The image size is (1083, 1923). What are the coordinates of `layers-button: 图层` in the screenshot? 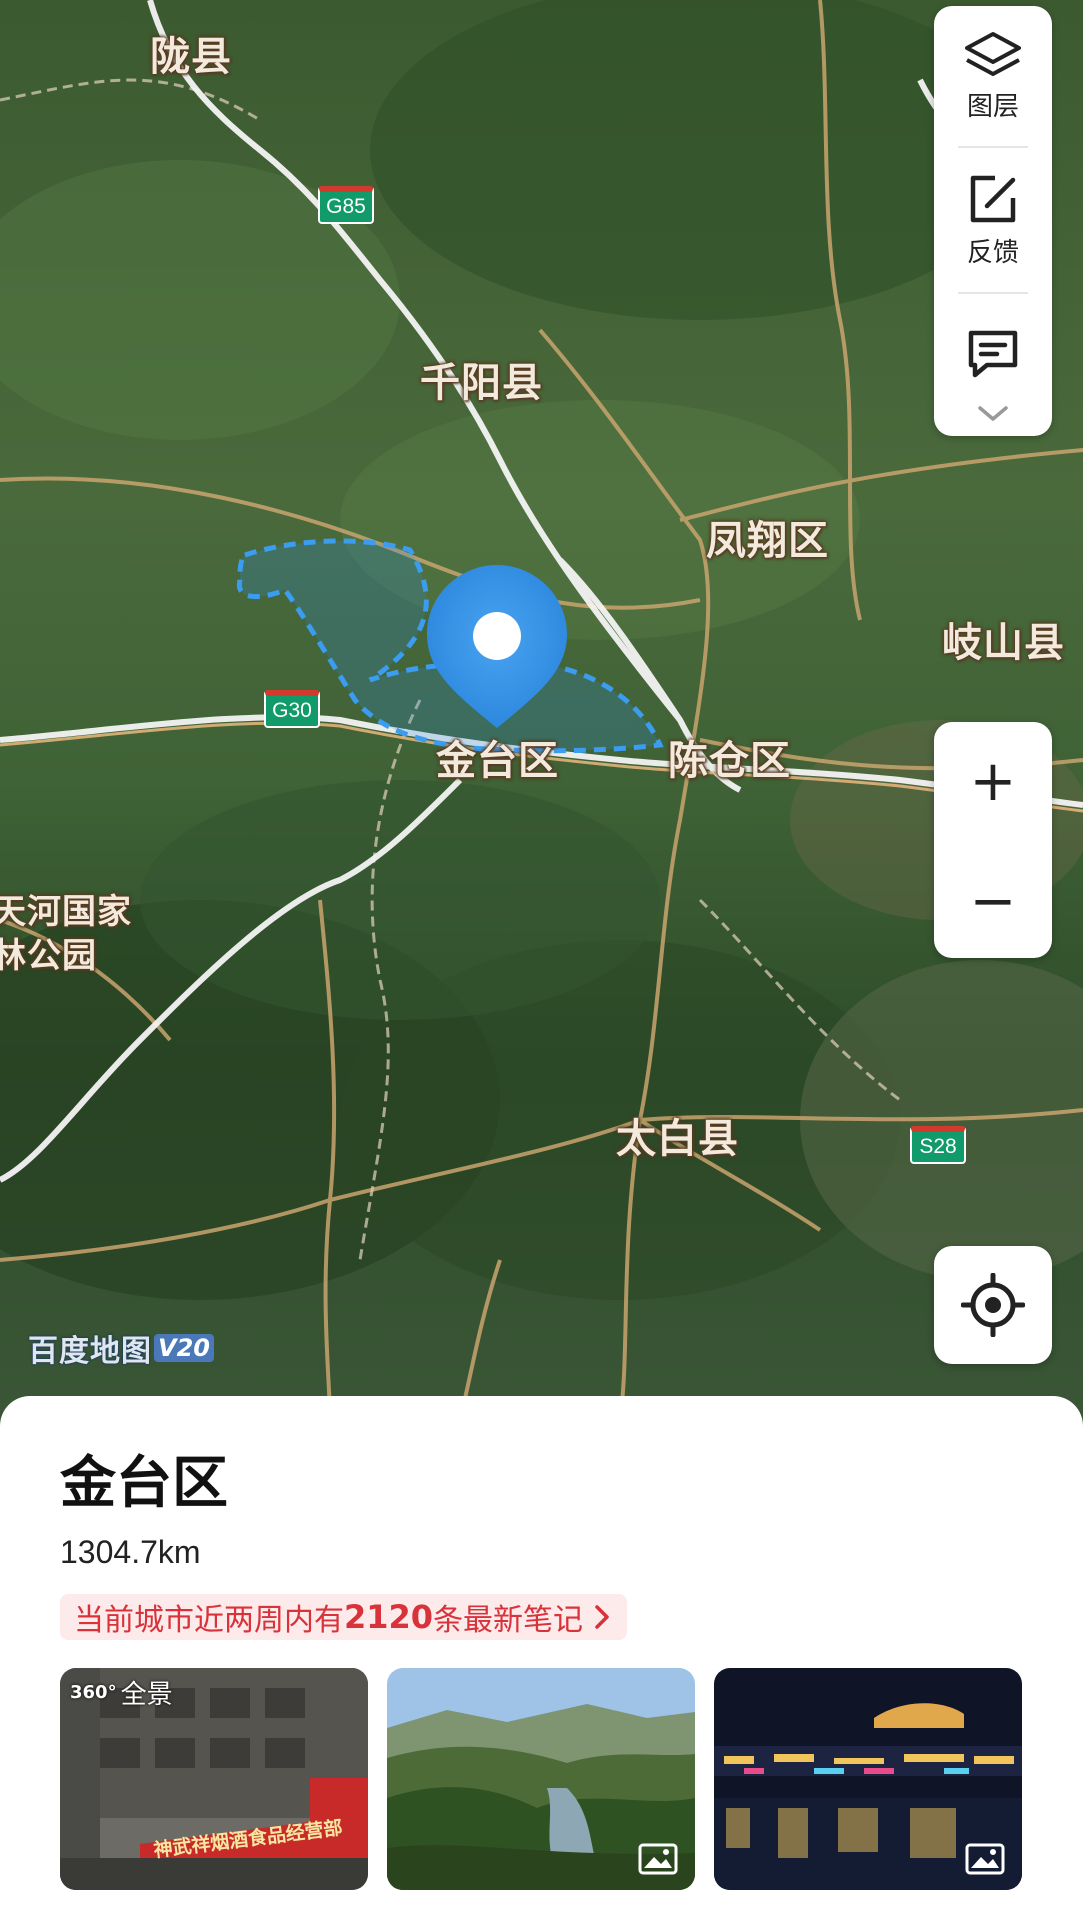 It's located at (993, 76).